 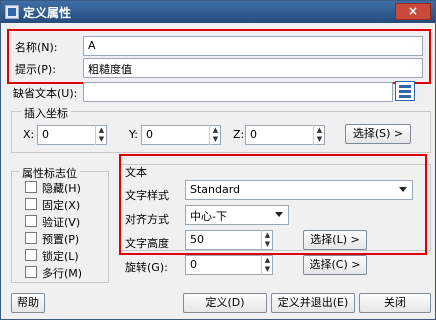 I want to click on rotation-input: 0, so click(x=229, y=265).